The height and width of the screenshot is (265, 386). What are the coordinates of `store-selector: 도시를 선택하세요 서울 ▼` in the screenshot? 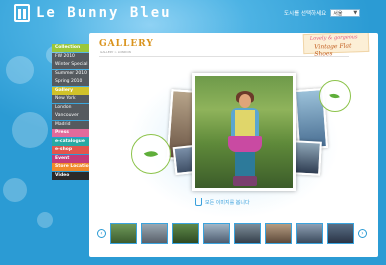 It's located at (322, 13).